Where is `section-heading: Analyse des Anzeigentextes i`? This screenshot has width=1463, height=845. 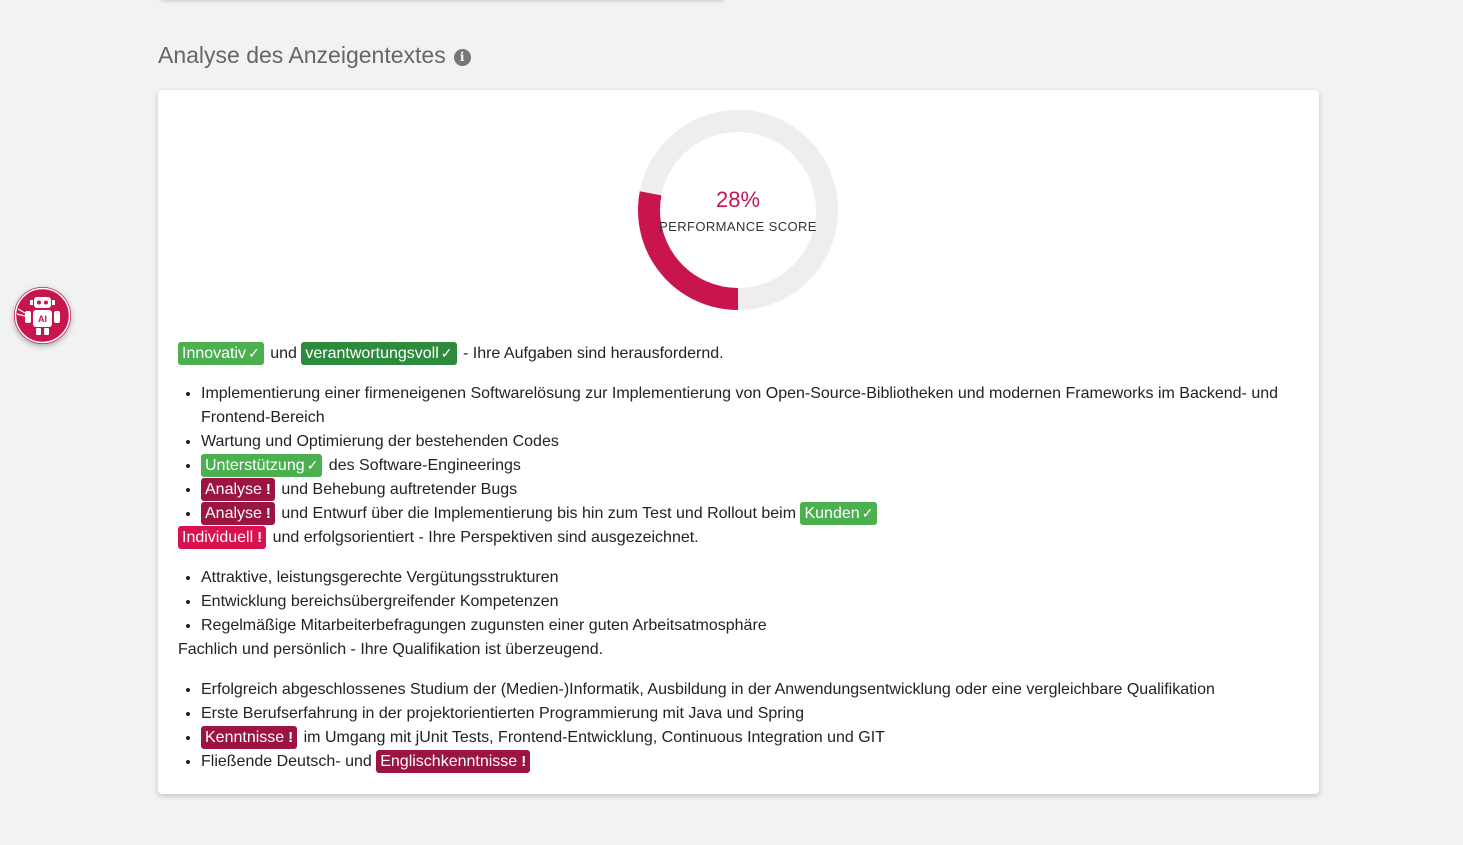
section-heading: Analyse des Anzeigentextes i is located at coordinates (314, 55).